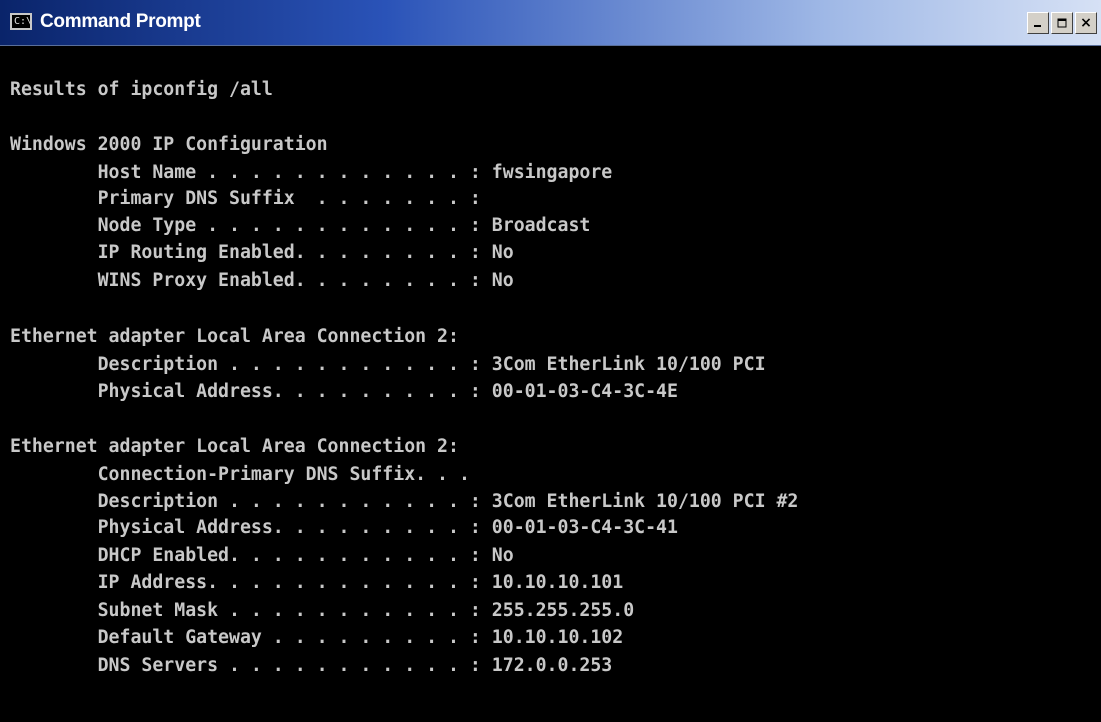  What do you see at coordinates (1038, 23) in the screenshot?
I see `minimize-button` at bounding box center [1038, 23].